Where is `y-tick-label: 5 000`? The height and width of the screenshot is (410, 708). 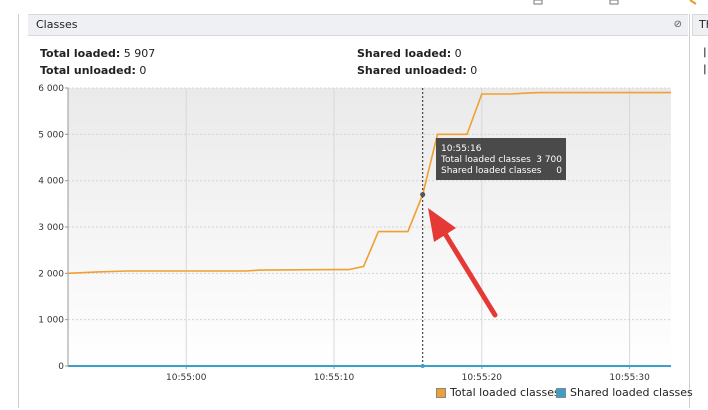
y-tick-label: 5 000 is located at coordinates (51, 135).